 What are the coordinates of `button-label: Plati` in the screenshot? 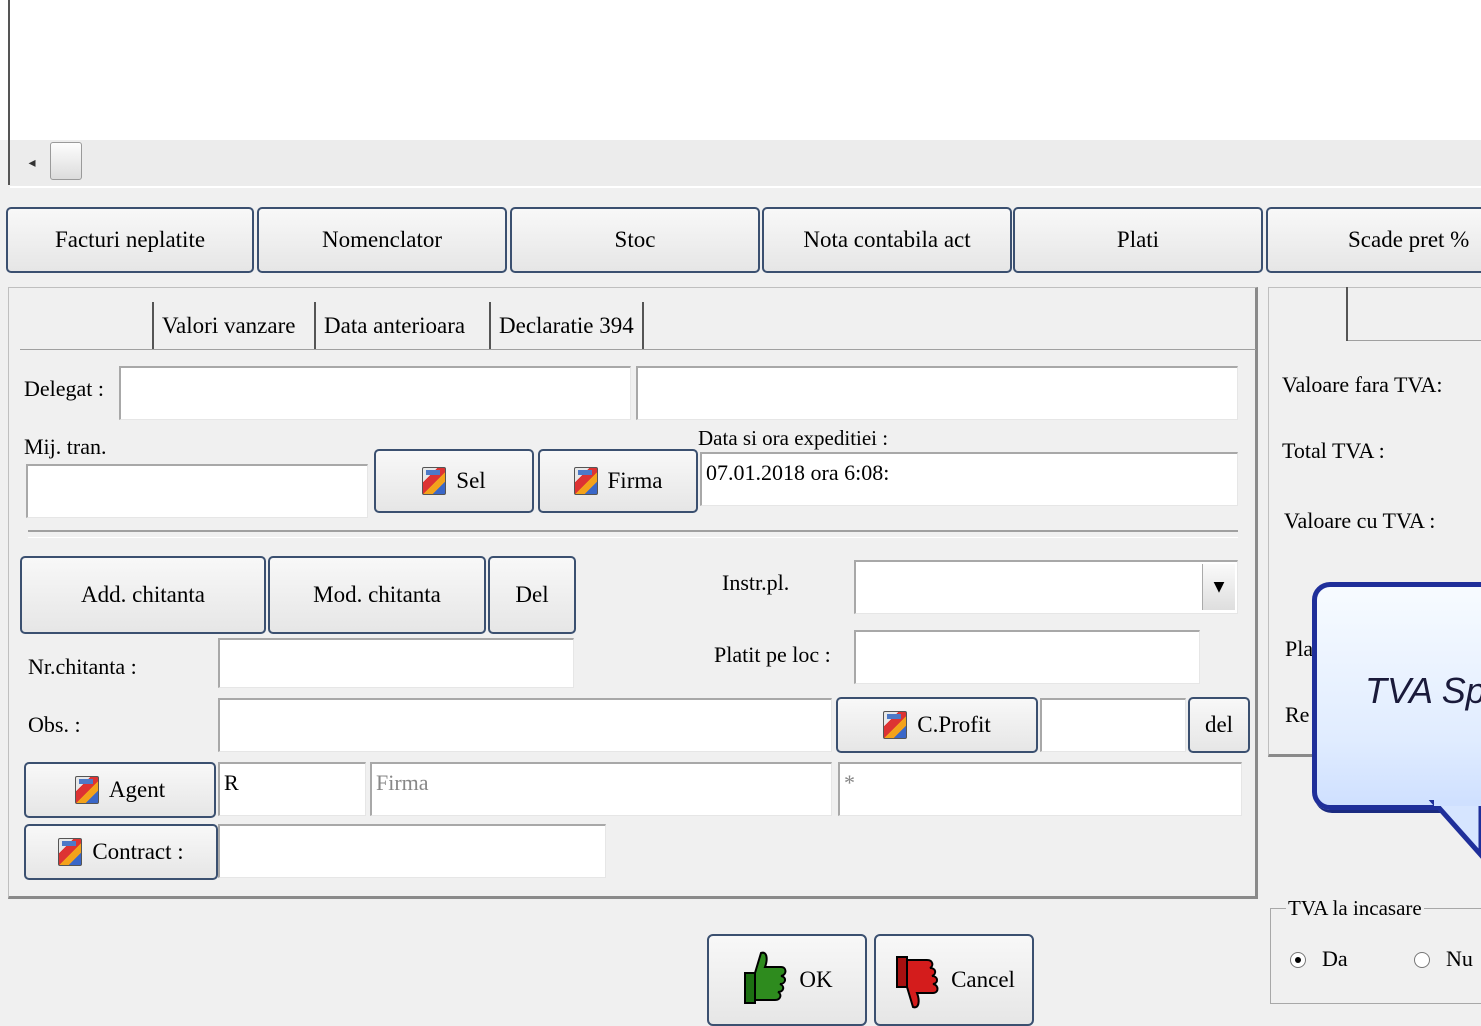 It's located at (1138, 239).